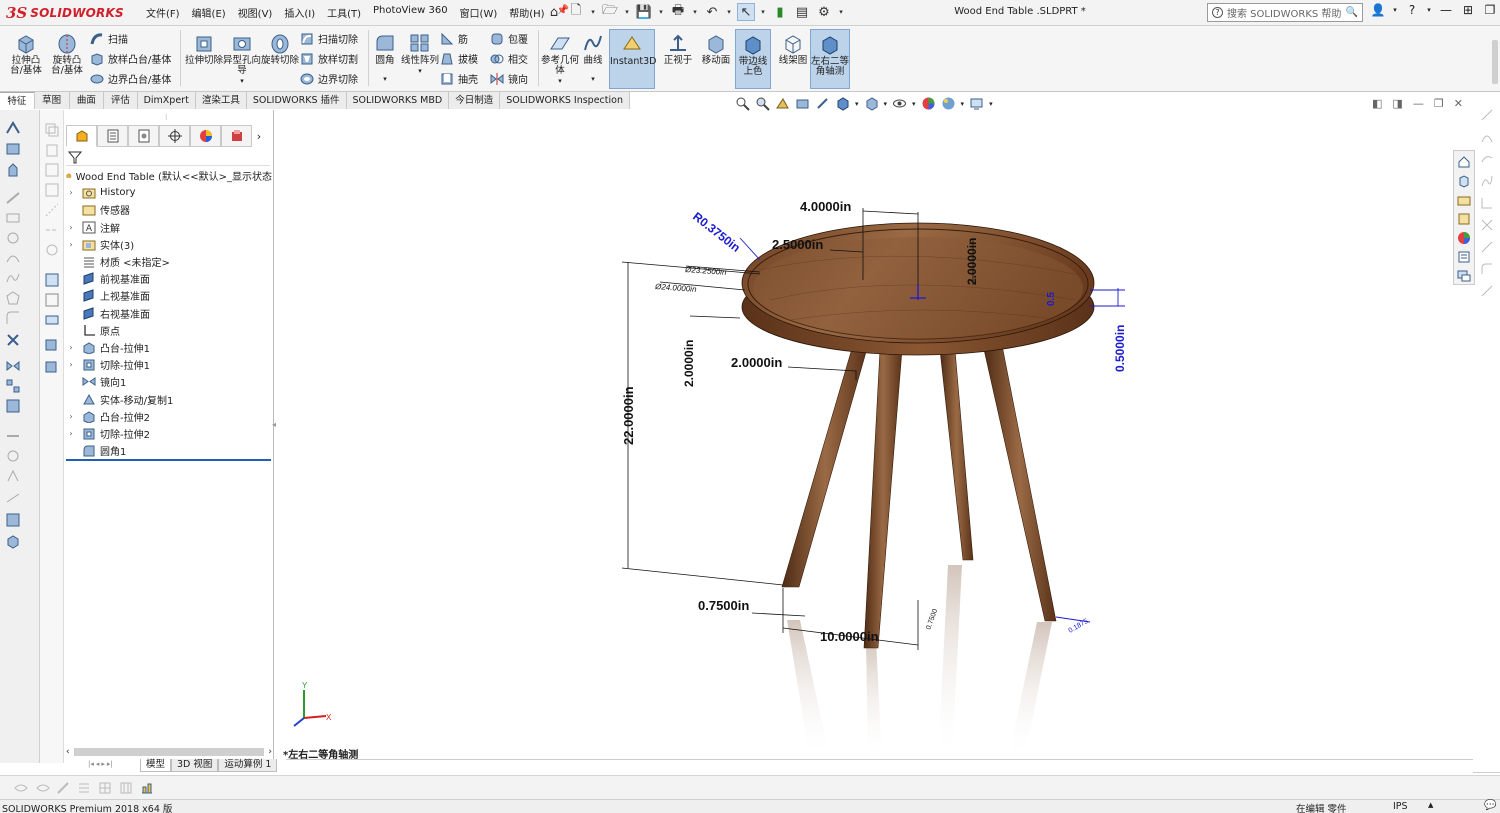 The width and height of the screenshot is (1500, 813). I want to click on status-units: IPS, so click(1400, 806).